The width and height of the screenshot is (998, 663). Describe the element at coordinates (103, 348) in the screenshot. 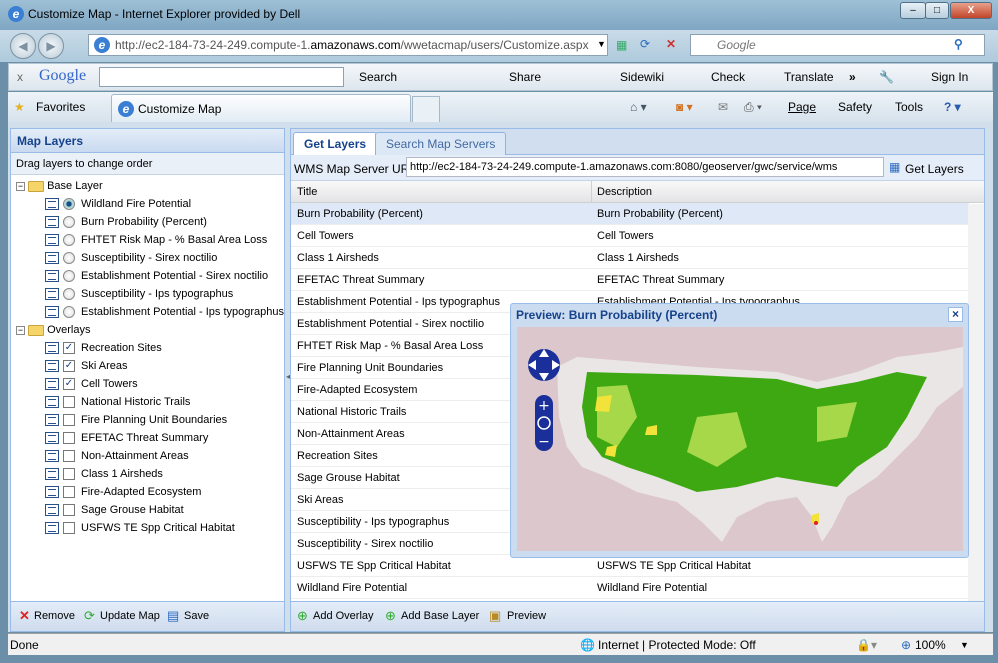

I see `layer-item: ✓ Recreation Sites` at that location.